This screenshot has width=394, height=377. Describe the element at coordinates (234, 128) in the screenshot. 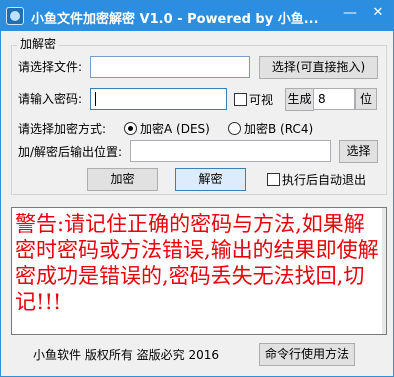

I see `method-b-radio` at that location.